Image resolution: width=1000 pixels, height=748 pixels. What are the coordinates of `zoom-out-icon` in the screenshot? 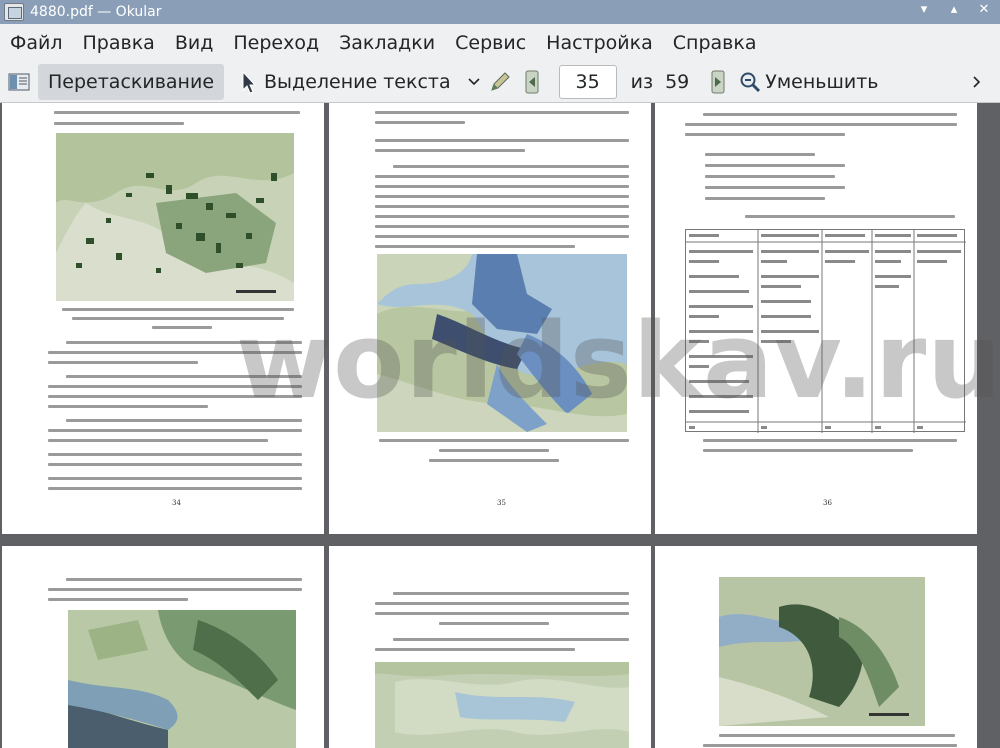 It's located at (750, 82).